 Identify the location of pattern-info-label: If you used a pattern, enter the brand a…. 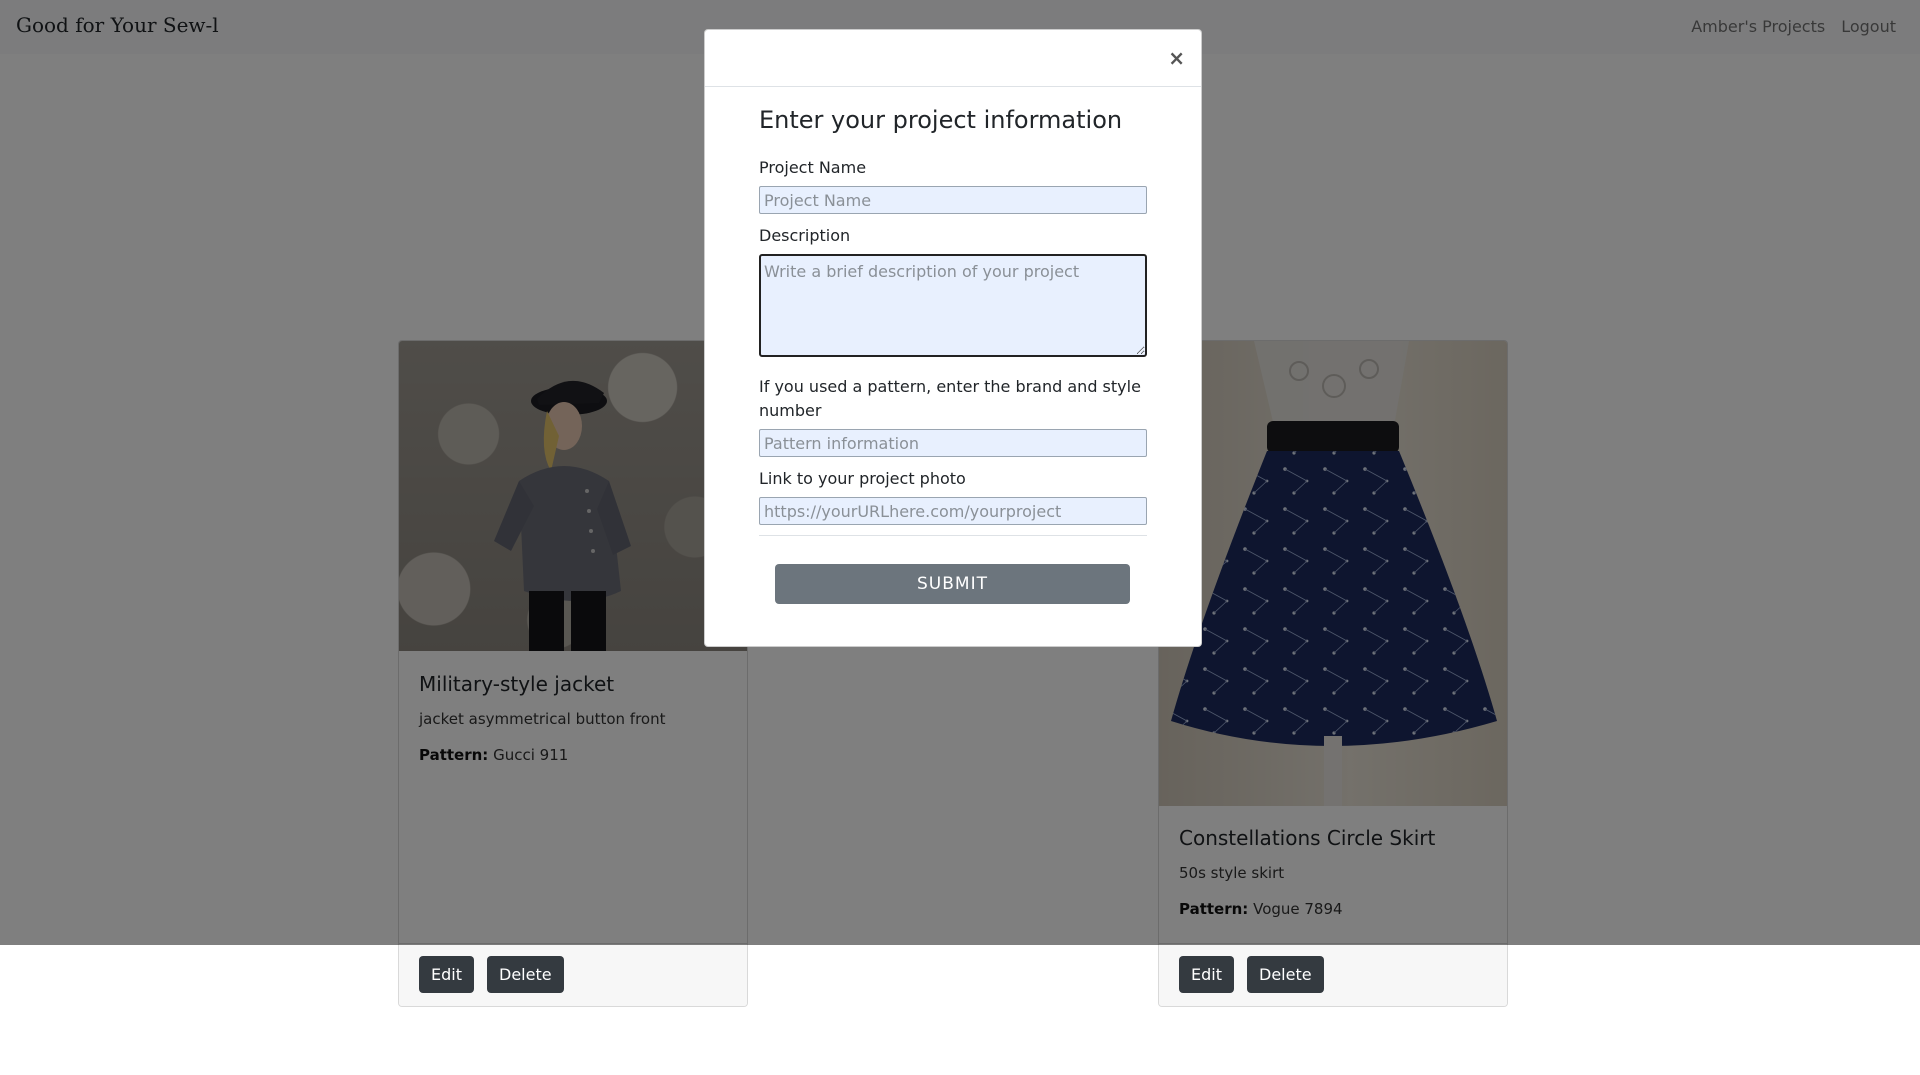
(950, 398).